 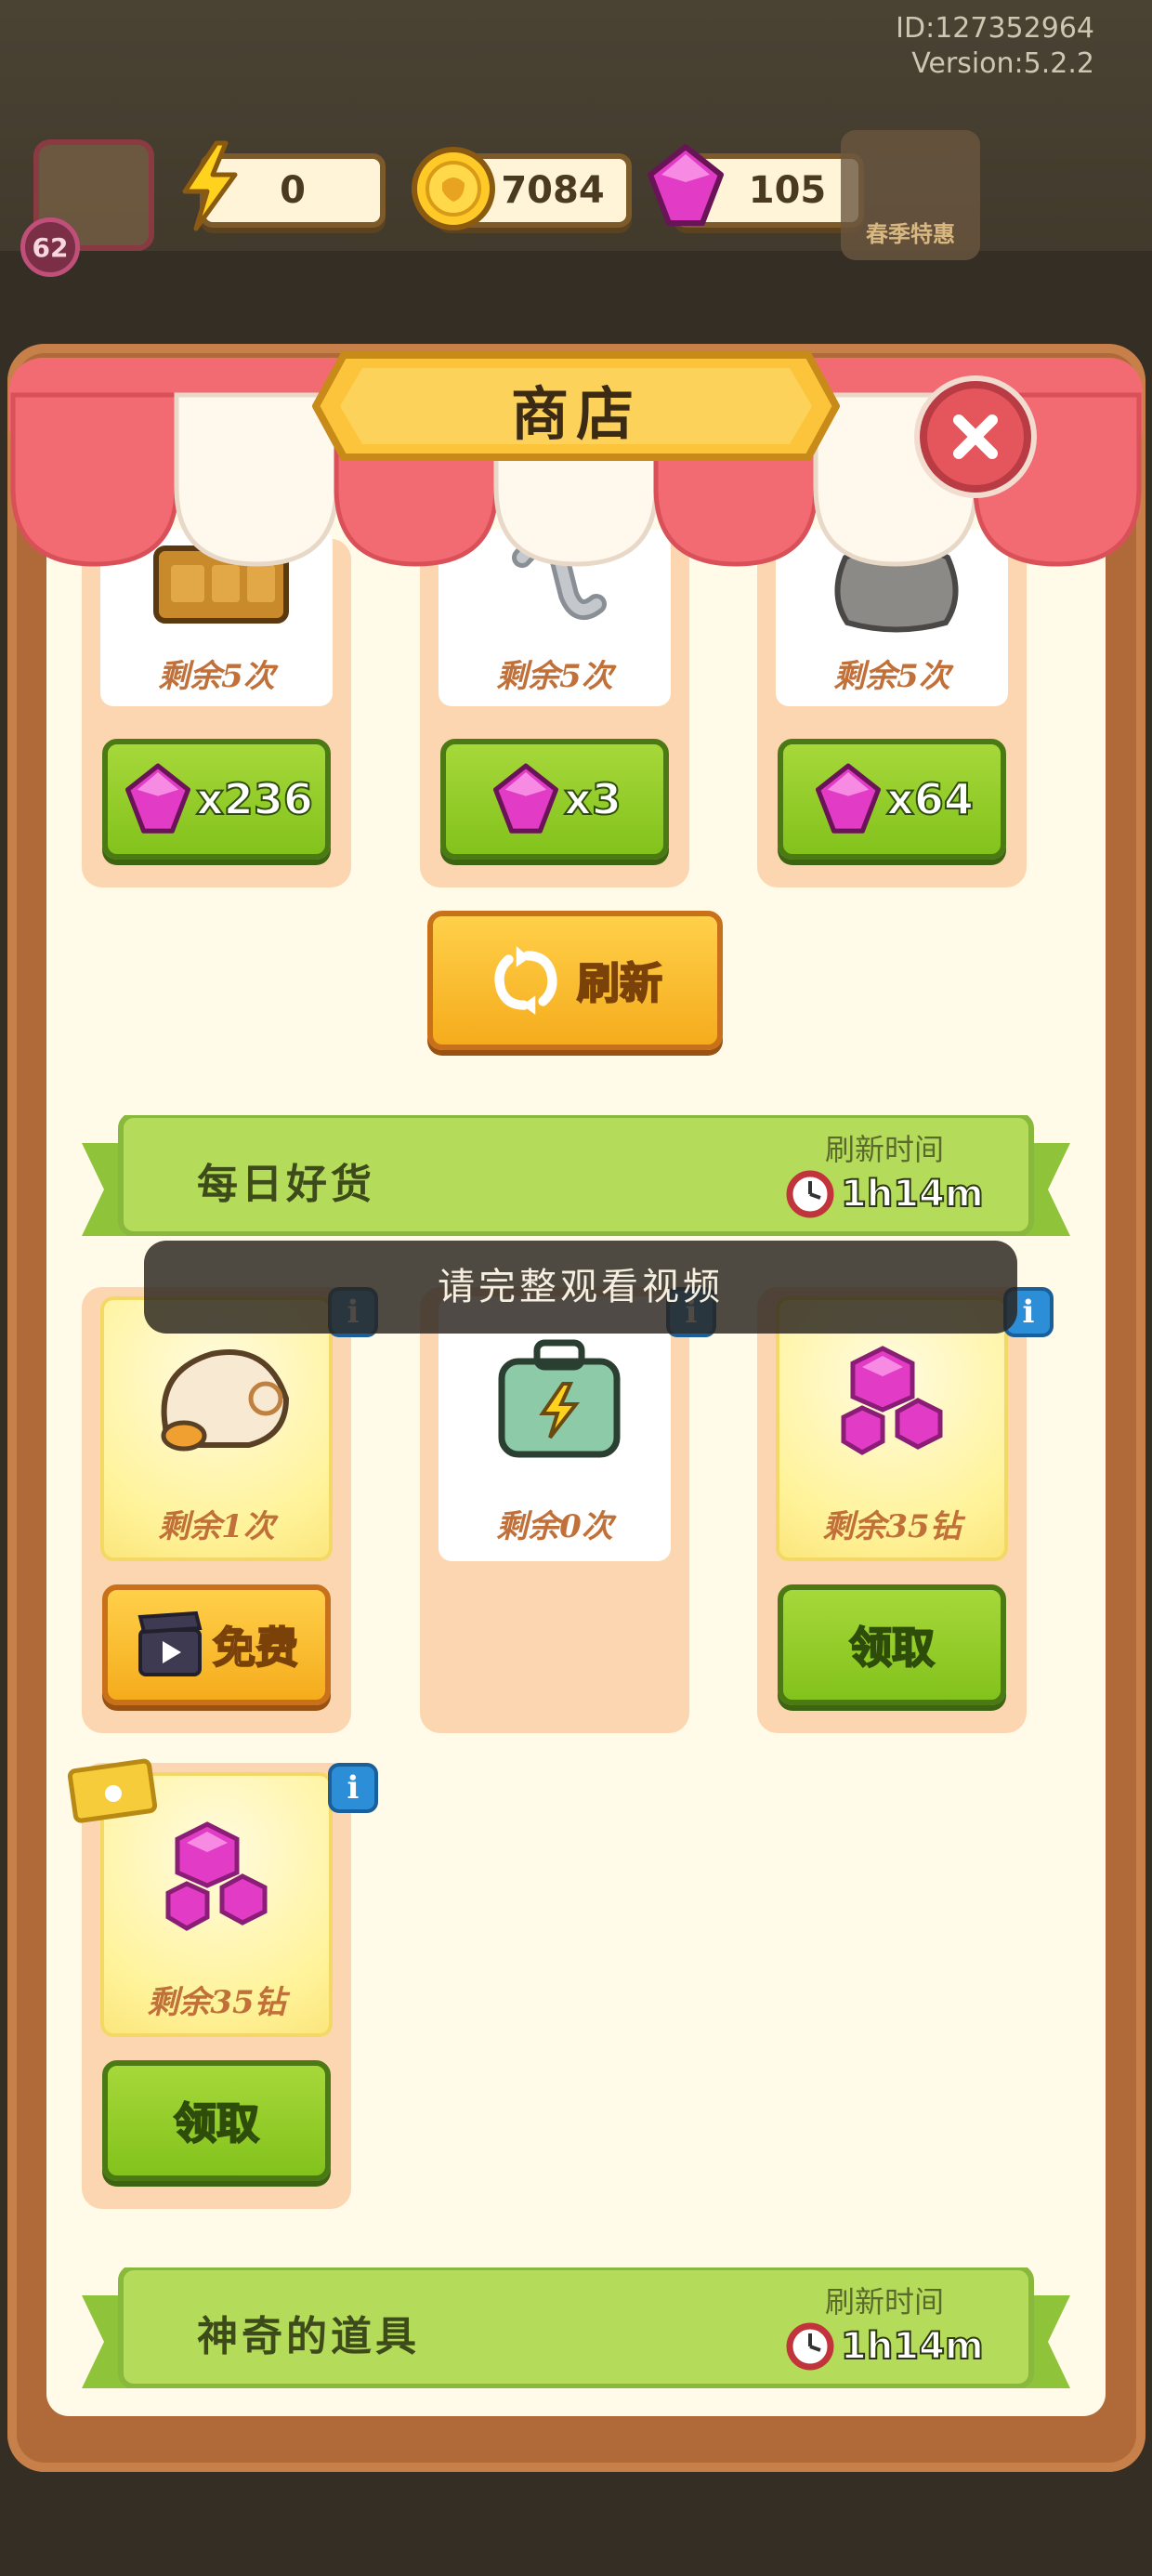 I want to click on item-remaining: 剩余1次, so click(x=216, y=1526).